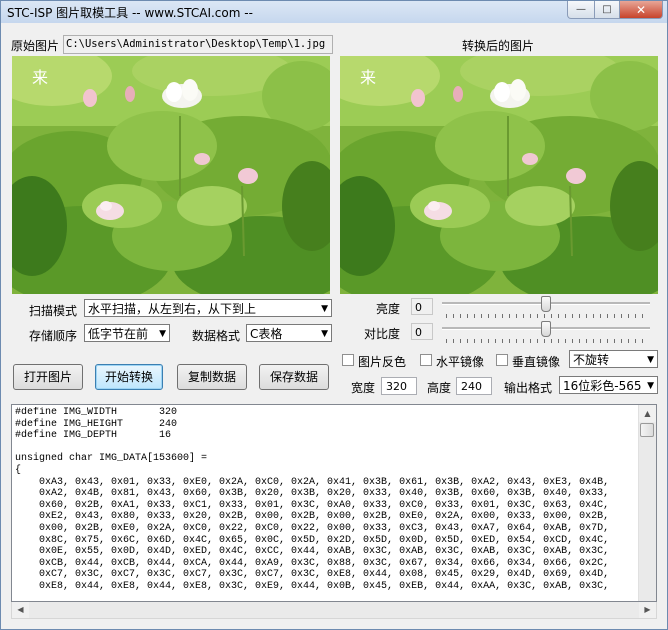 This screenshot has height=630, width=668. I want to click on converted-image-label: 转换后的图片, so click(498, 46).